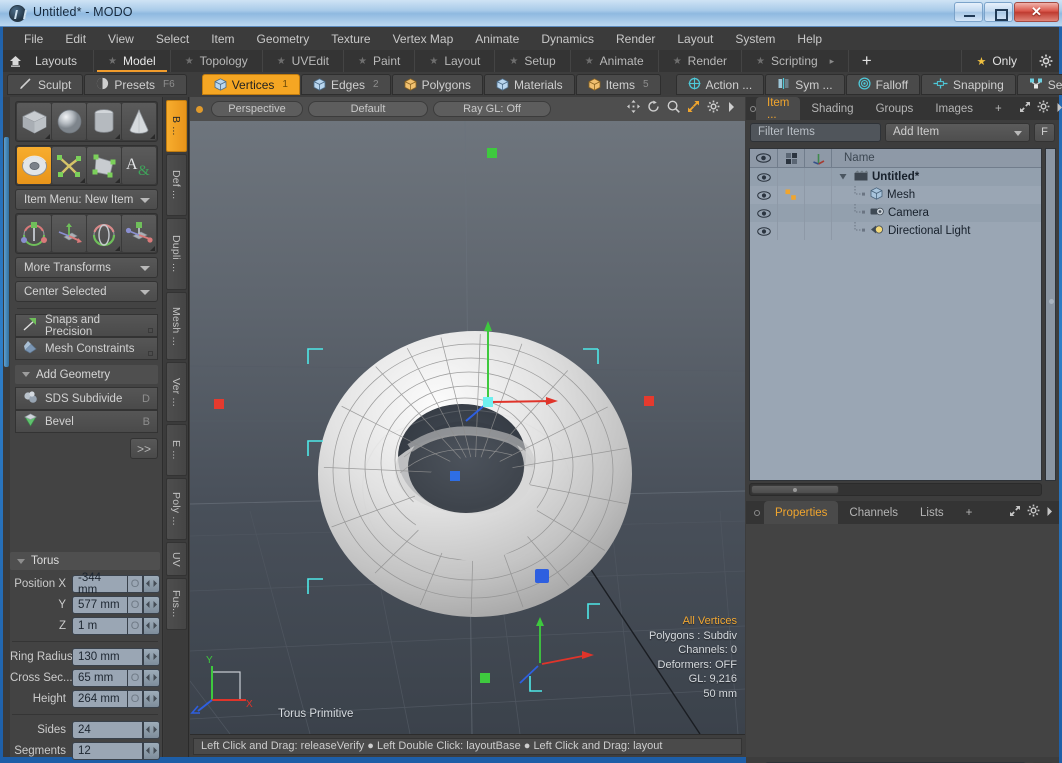  What do you see at coordinates (998, 108) in the screenshot?
I see `add-tab-button: +` at bounding box center [998, 108].